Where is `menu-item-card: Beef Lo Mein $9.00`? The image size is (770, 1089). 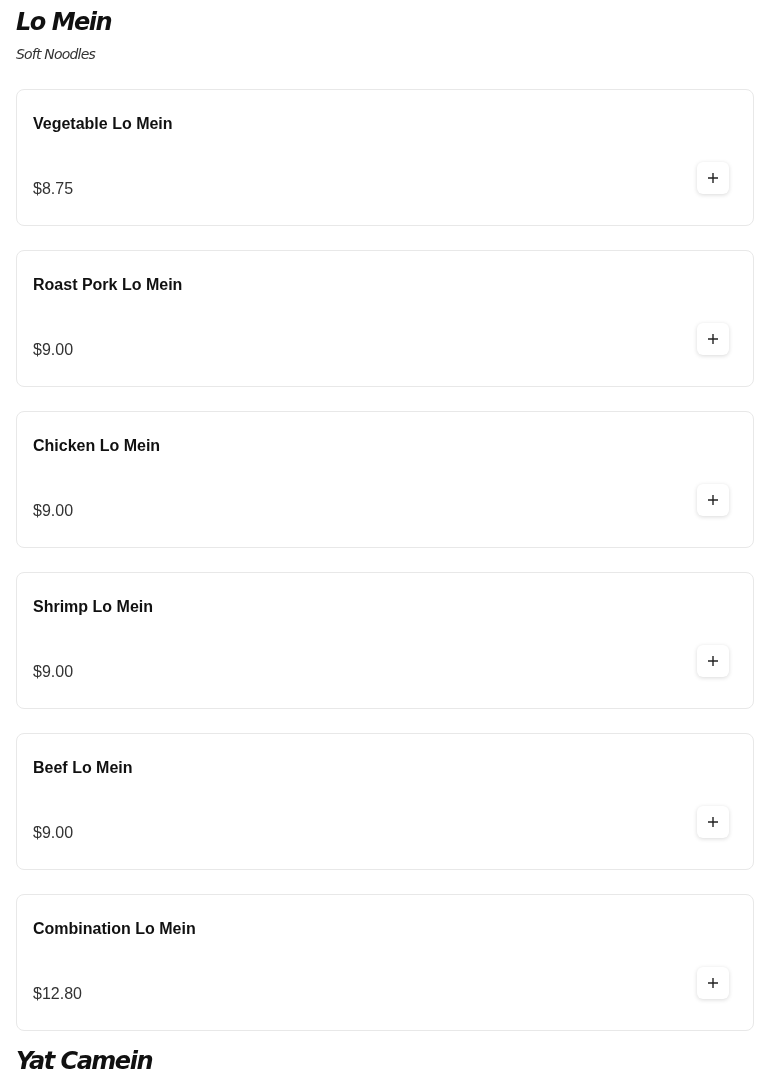 menu-item-card: Beef Lo Mein $9.00 is located at coordinates (385, 801).